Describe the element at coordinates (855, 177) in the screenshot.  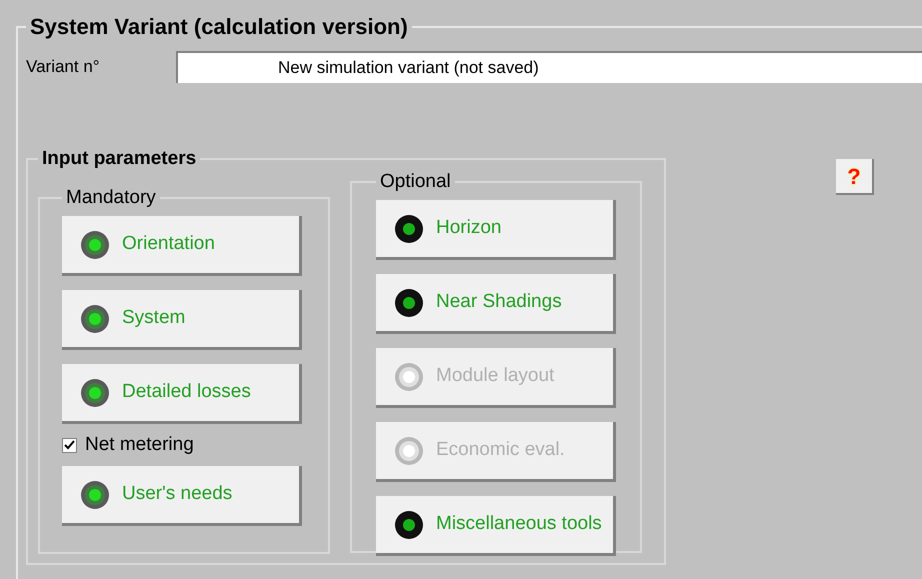
I see `help-button: ?` at that location.